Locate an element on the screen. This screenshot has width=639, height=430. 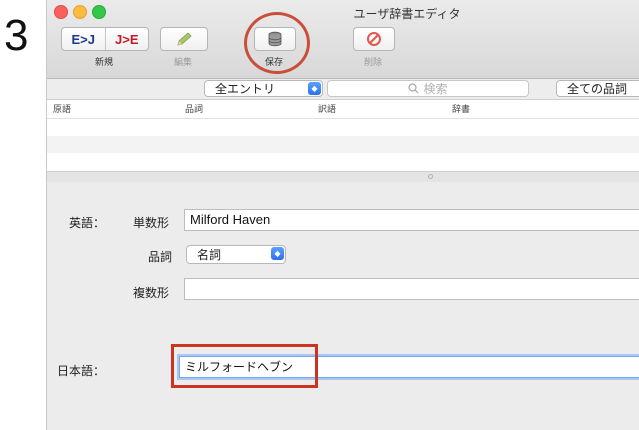
filter-bar: 全エントリ ◆ 検索 全ての品詞 is located at coordinates (343, 89).